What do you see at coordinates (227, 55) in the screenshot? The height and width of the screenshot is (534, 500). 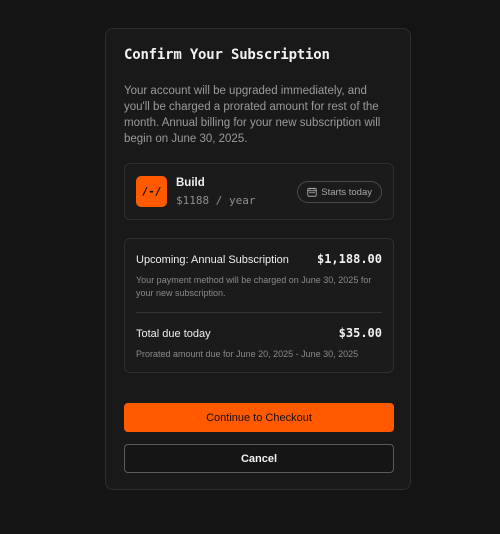 I see `dialog-title: Confirm Your Subscription` at bounding box center [227, 55].